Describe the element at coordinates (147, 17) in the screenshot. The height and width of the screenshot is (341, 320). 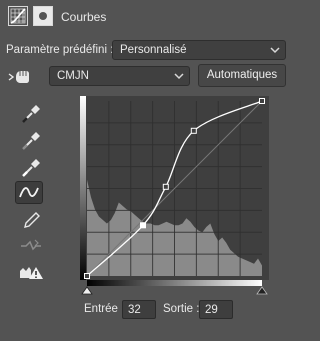
I see `panel-header: Courbes` at that location.